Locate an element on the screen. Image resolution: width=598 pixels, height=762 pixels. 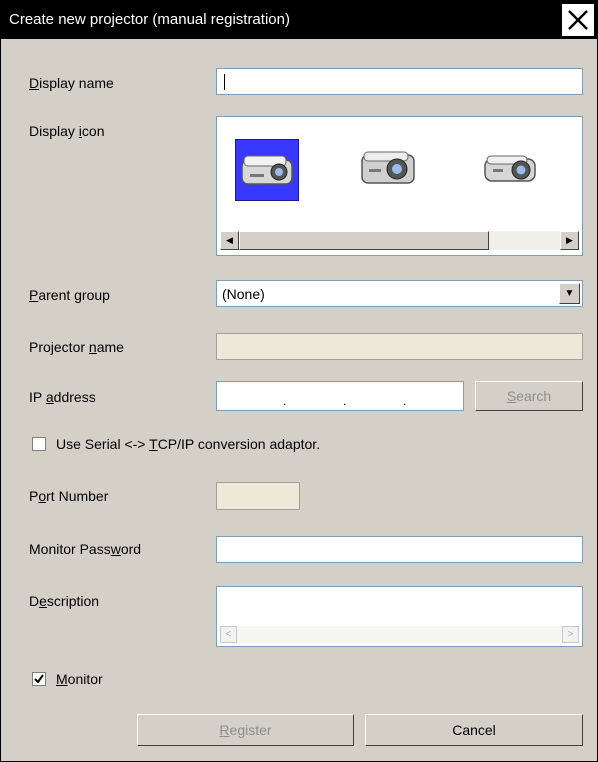
chevron-down-icon: ▼ is located at coordinates (569, 293).